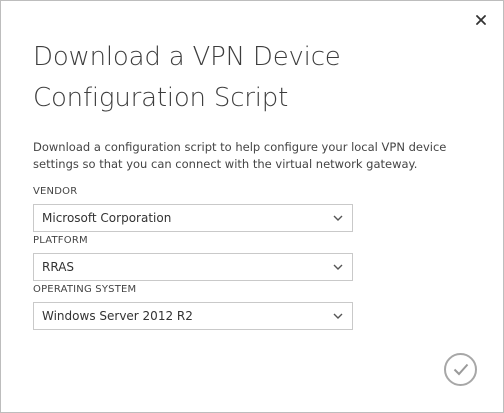 This screenshot has height=413, width=504. What do you see at coordinates (193, 267) in the screenshot?
I see `platform-select: RRAS` at bounding box center [193, 267].